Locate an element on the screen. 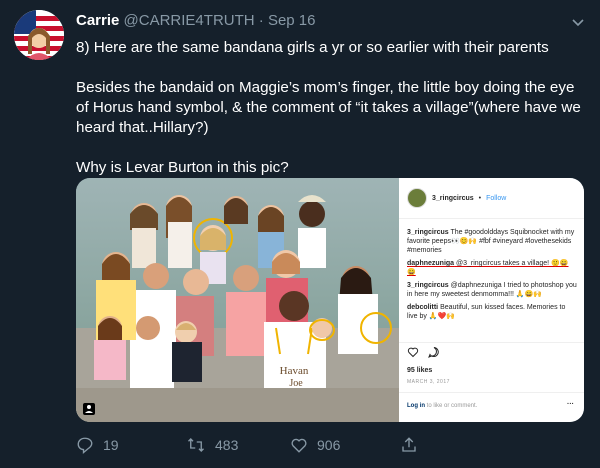 The height and width of the screenshot is (468, 600). shirt-text-1: Havan is located at coordinates (294, 371).